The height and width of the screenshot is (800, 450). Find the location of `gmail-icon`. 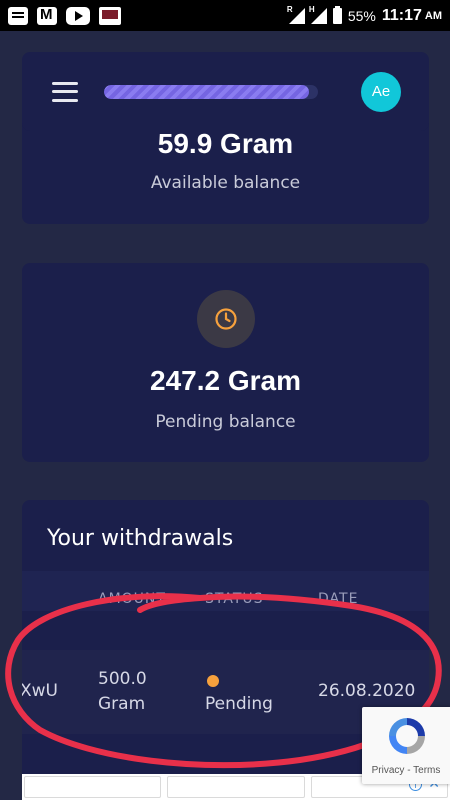

gmail-icon is located at coordinates (47, 15).